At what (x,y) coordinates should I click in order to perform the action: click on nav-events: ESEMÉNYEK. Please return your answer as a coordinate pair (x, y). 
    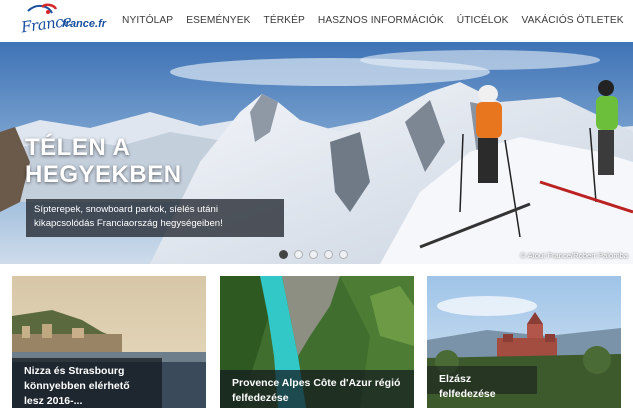
    Looking at the image, I should click on (218, 20).